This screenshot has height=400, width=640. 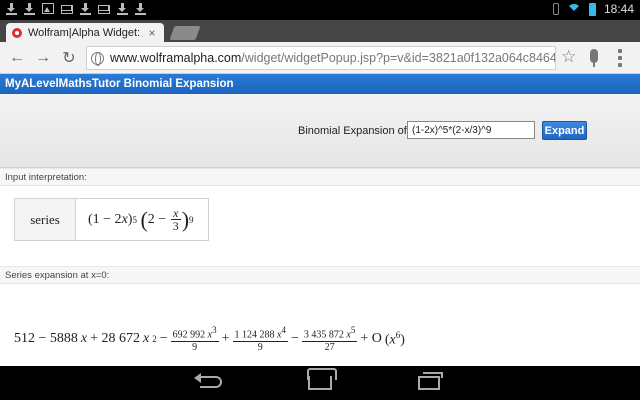 What do you see at coordinates (208, 380) in the screenshot?
I see `back-nav-icon` at bounding box center [208, 380].